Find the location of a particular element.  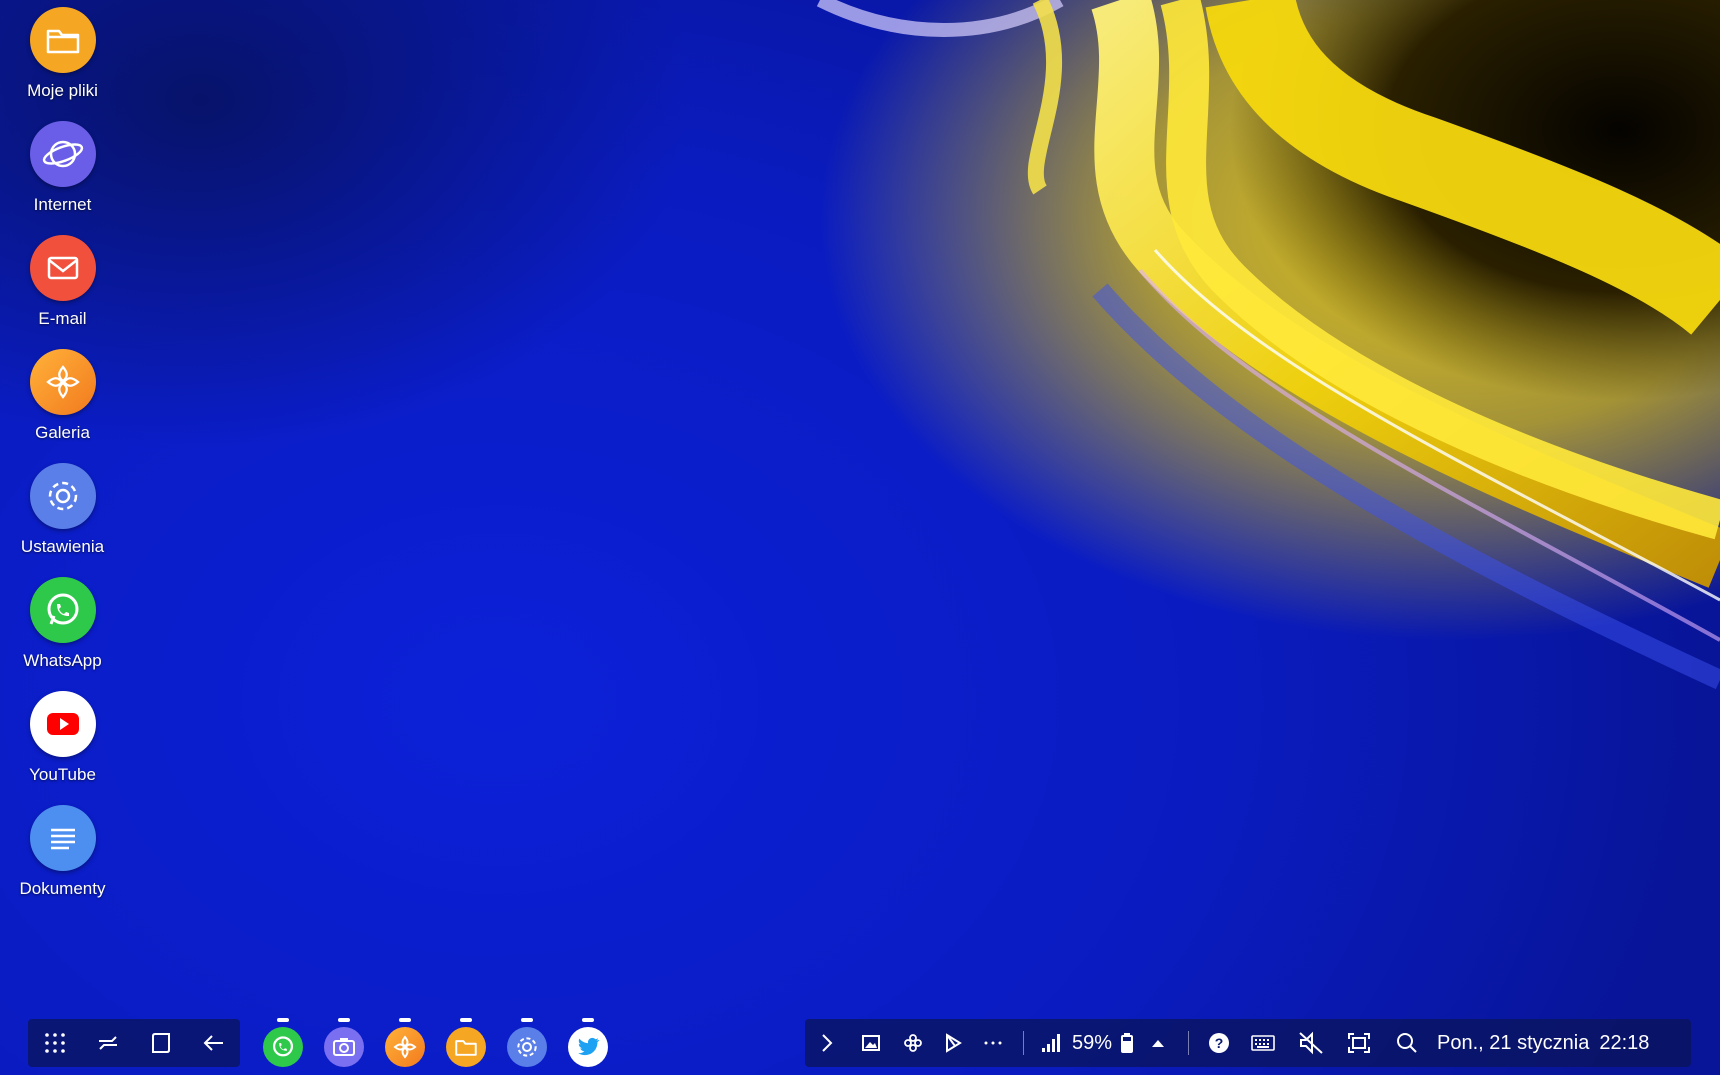

desktop-icon-moje-pliki: Moje pliki is located at coordinates (62, 54).